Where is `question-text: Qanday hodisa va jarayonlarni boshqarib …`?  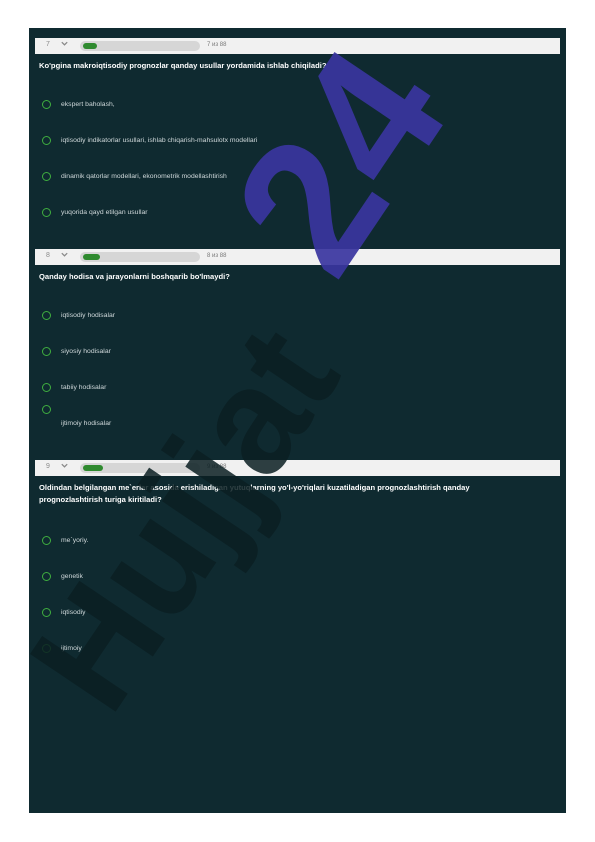 question-text: Qanday hodisa va jarayonlarni boshqarib … is located at coordinates (134, 276).